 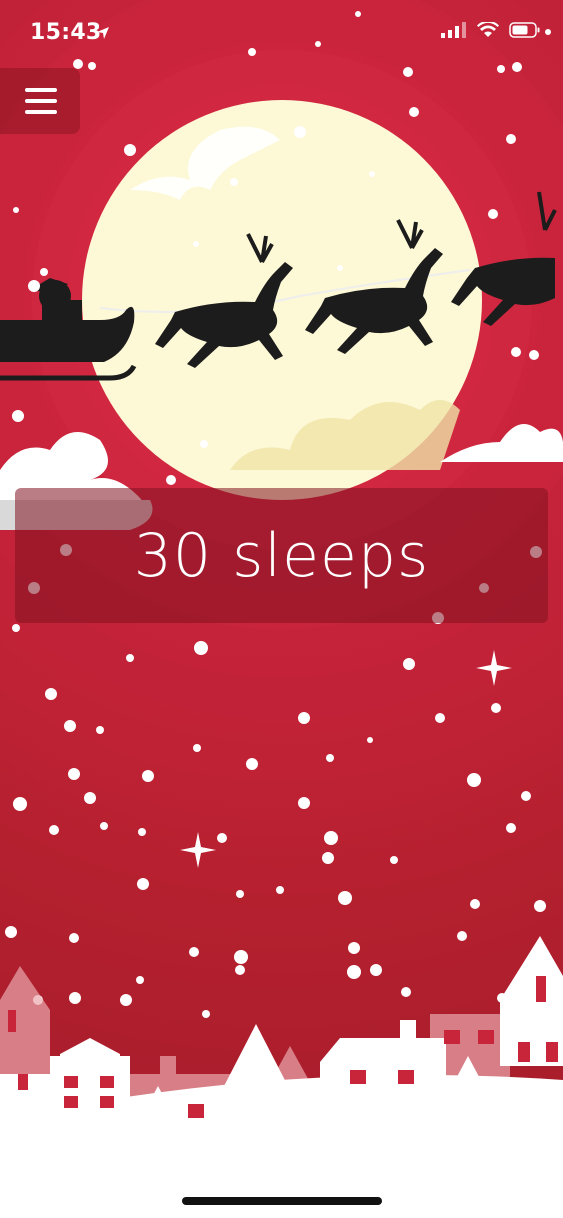 I want to click on battery-icon, so click(x=524, y=30).